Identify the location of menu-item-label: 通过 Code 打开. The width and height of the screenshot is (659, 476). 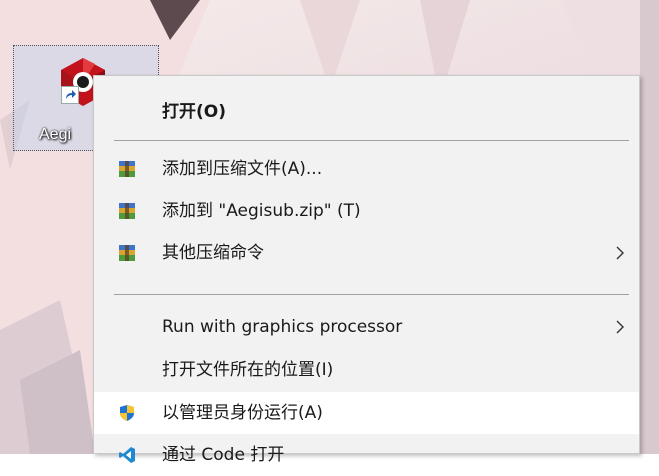
(223, 455).